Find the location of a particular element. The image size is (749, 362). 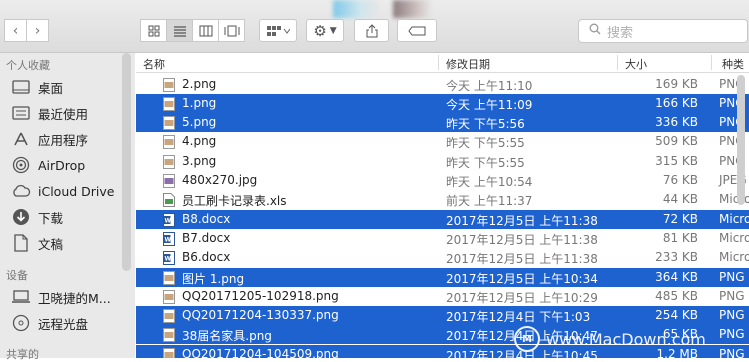

file-name: 图片 1.png is located at coordinates (213, 278).